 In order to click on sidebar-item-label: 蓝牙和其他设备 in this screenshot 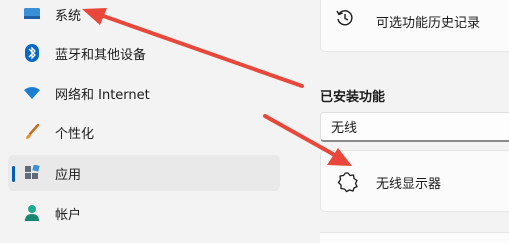, I will do `click(101, 55)`.